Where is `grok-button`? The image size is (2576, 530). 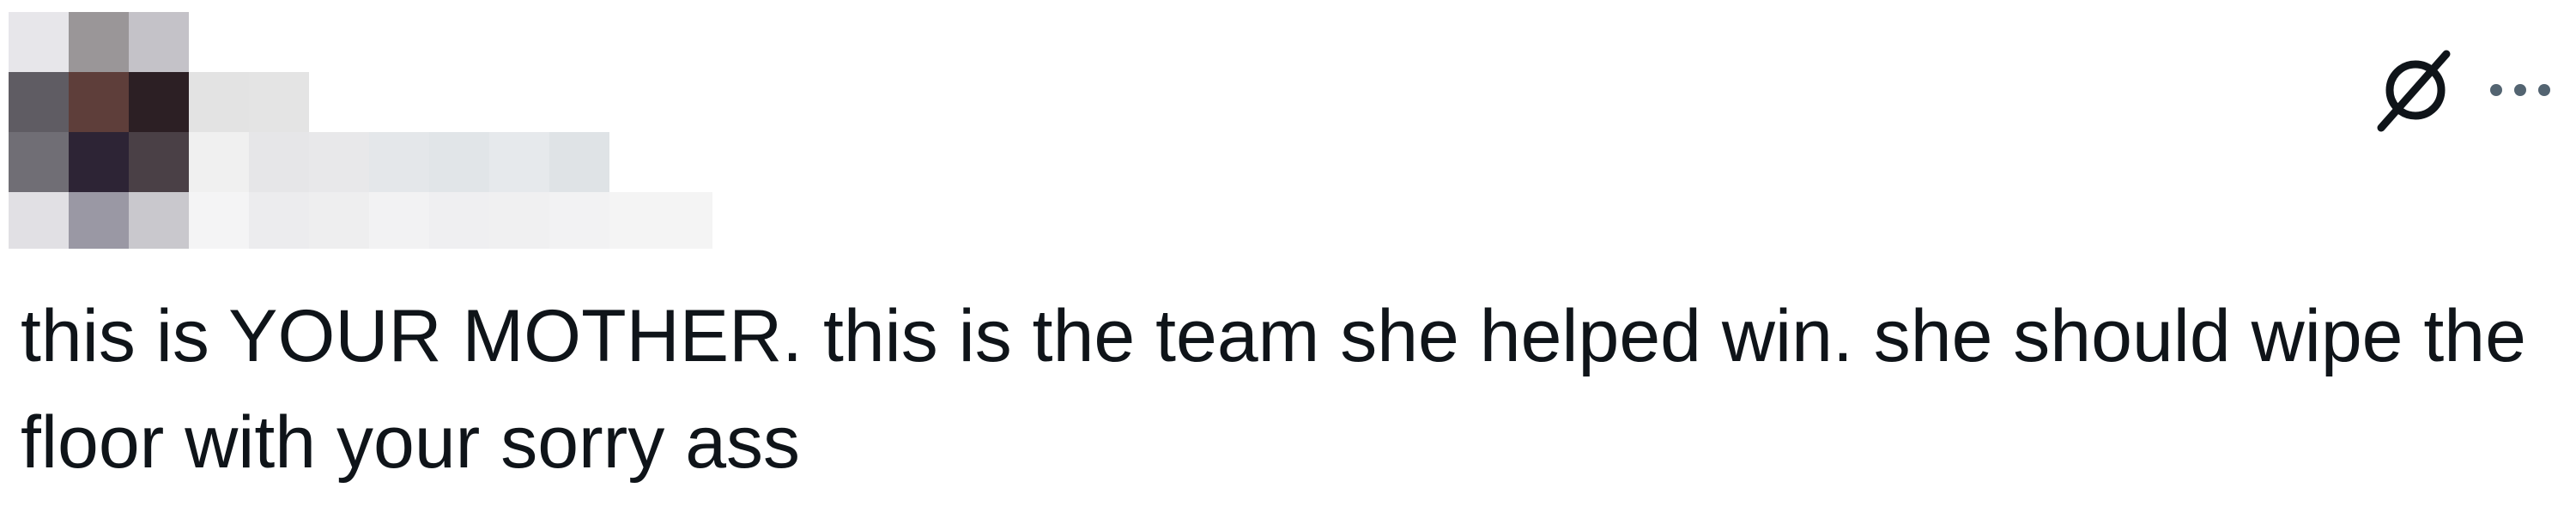
grok-button is located at coordinates (2415, 90).